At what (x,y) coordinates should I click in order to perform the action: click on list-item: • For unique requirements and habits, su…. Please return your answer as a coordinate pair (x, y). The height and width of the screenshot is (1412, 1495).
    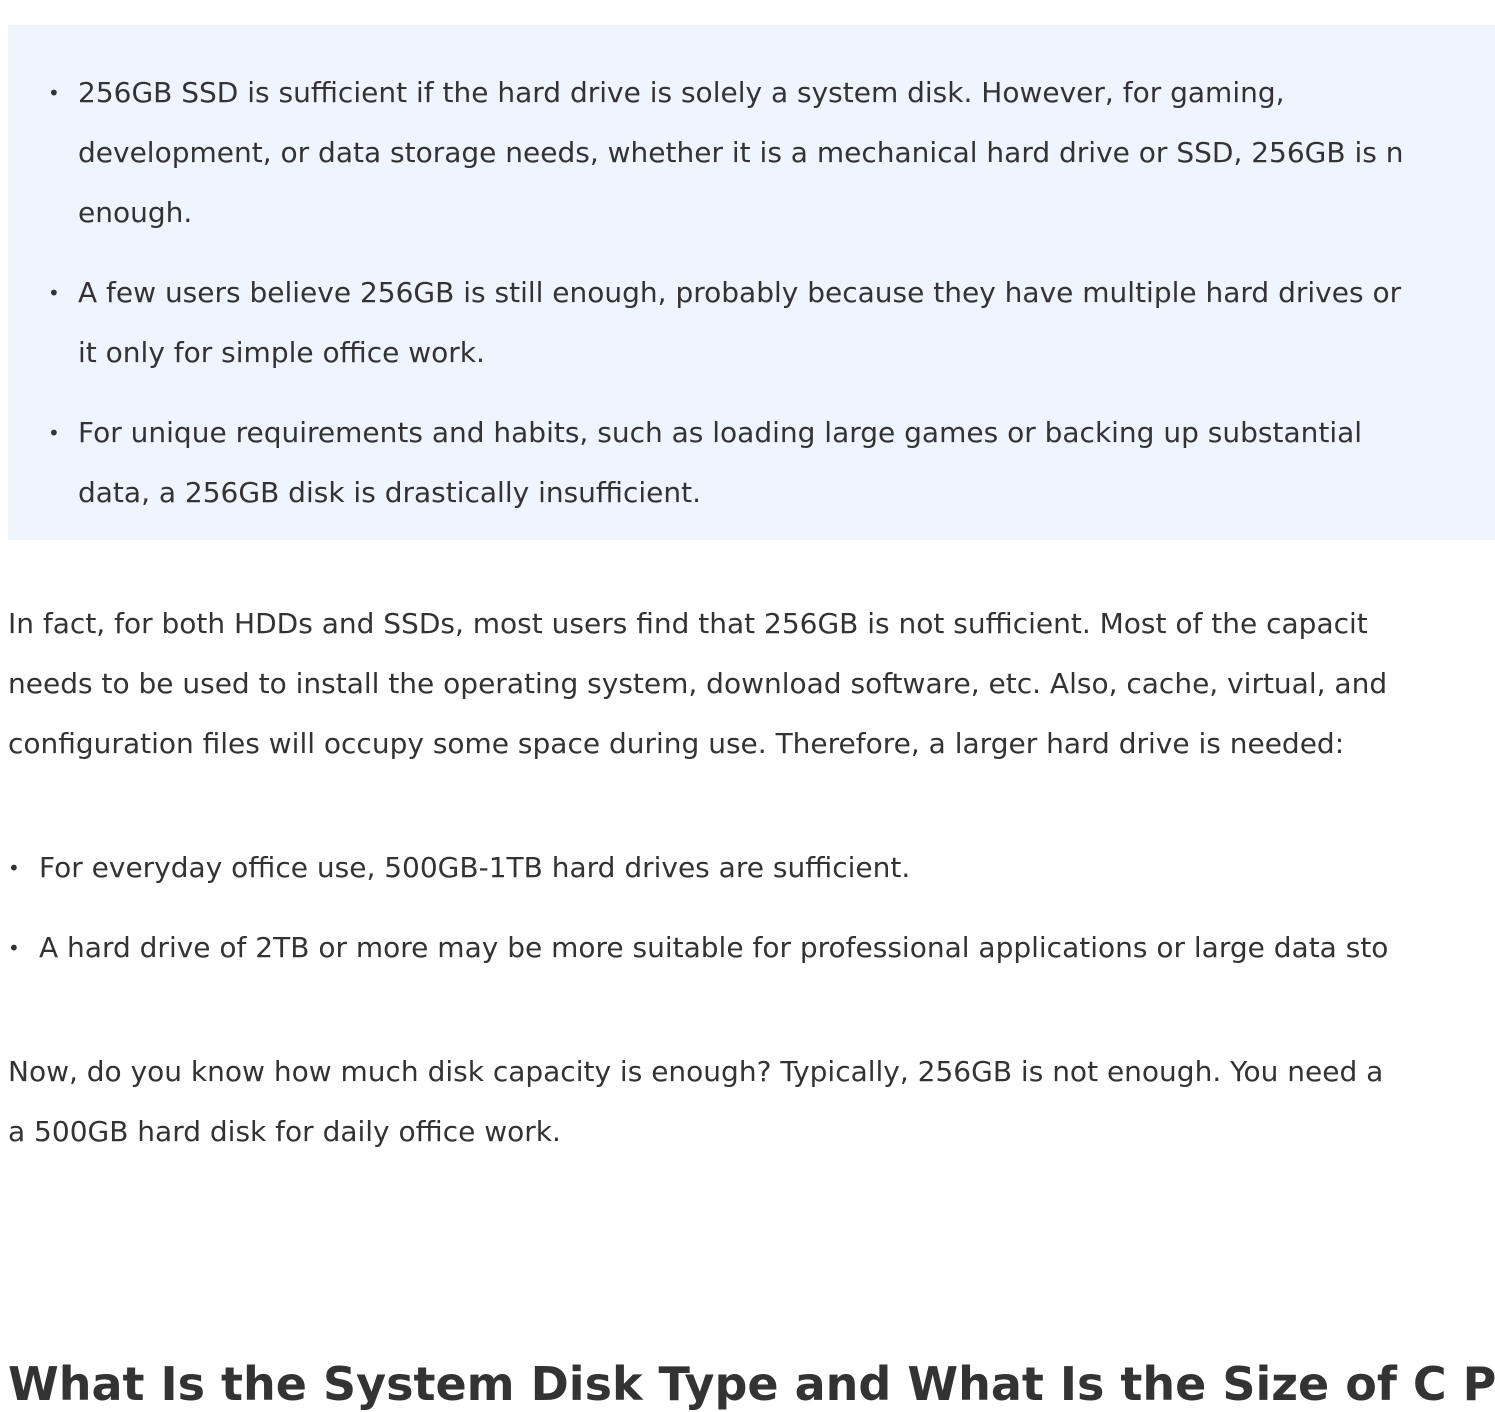
    Looking at the image, I should click on (751, 463).